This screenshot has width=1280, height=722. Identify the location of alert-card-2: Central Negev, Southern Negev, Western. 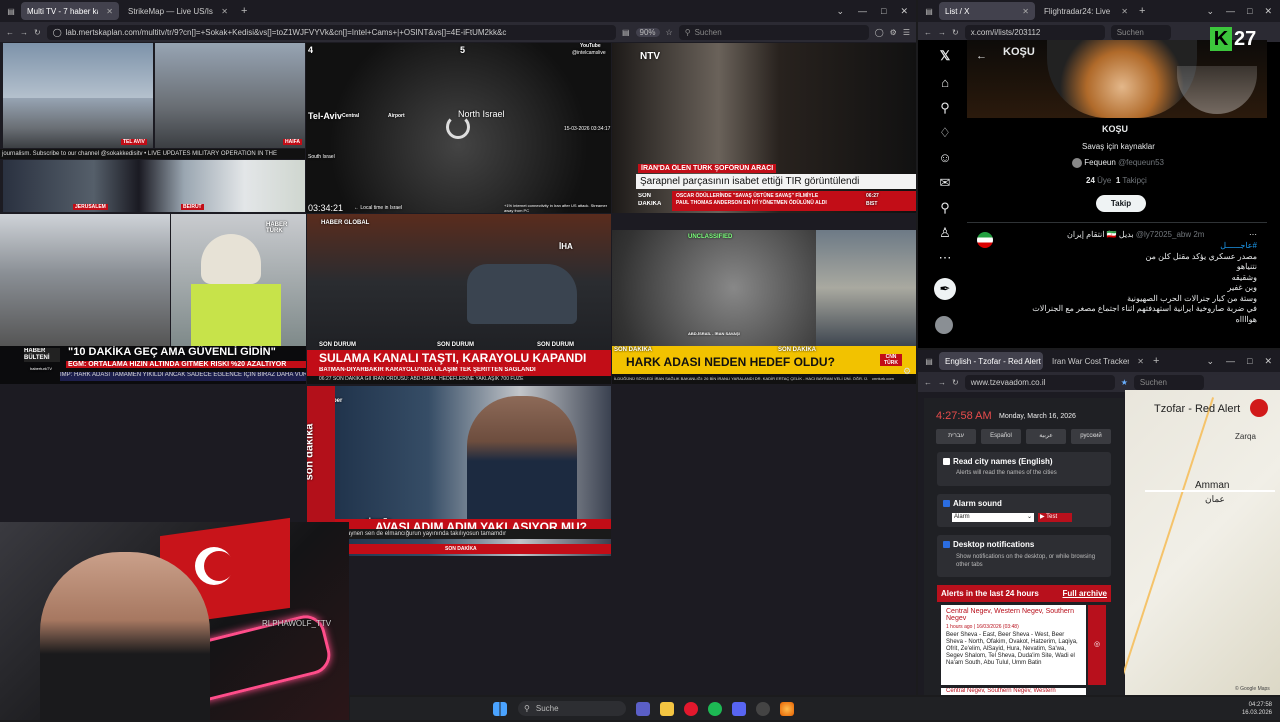
(1013, 691).